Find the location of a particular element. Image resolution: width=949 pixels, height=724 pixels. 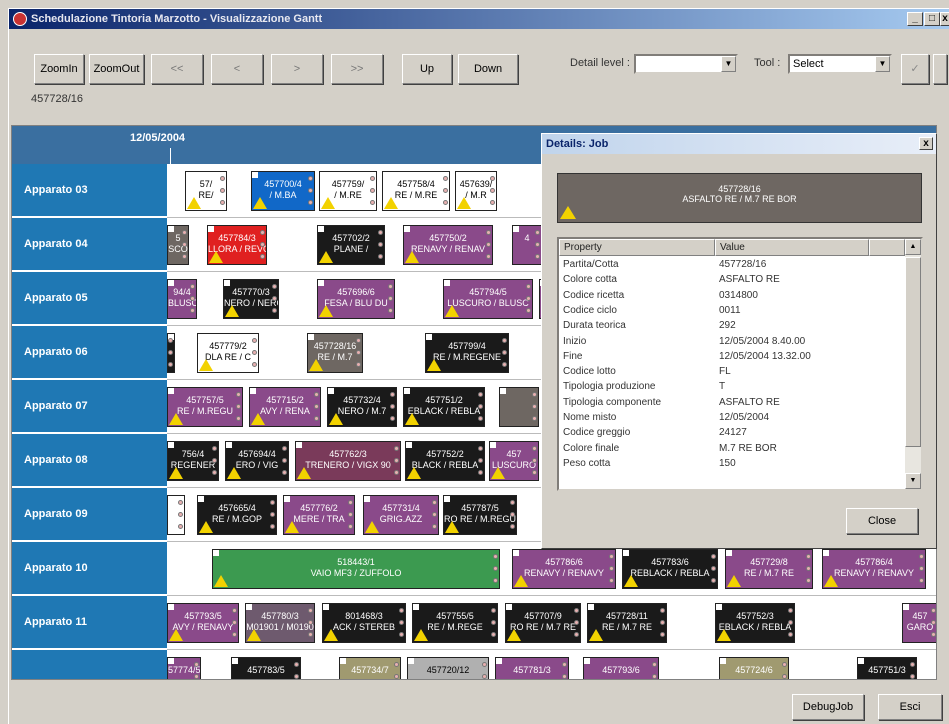

job-bar: 5 SCO is located at coordinates (178, 245).